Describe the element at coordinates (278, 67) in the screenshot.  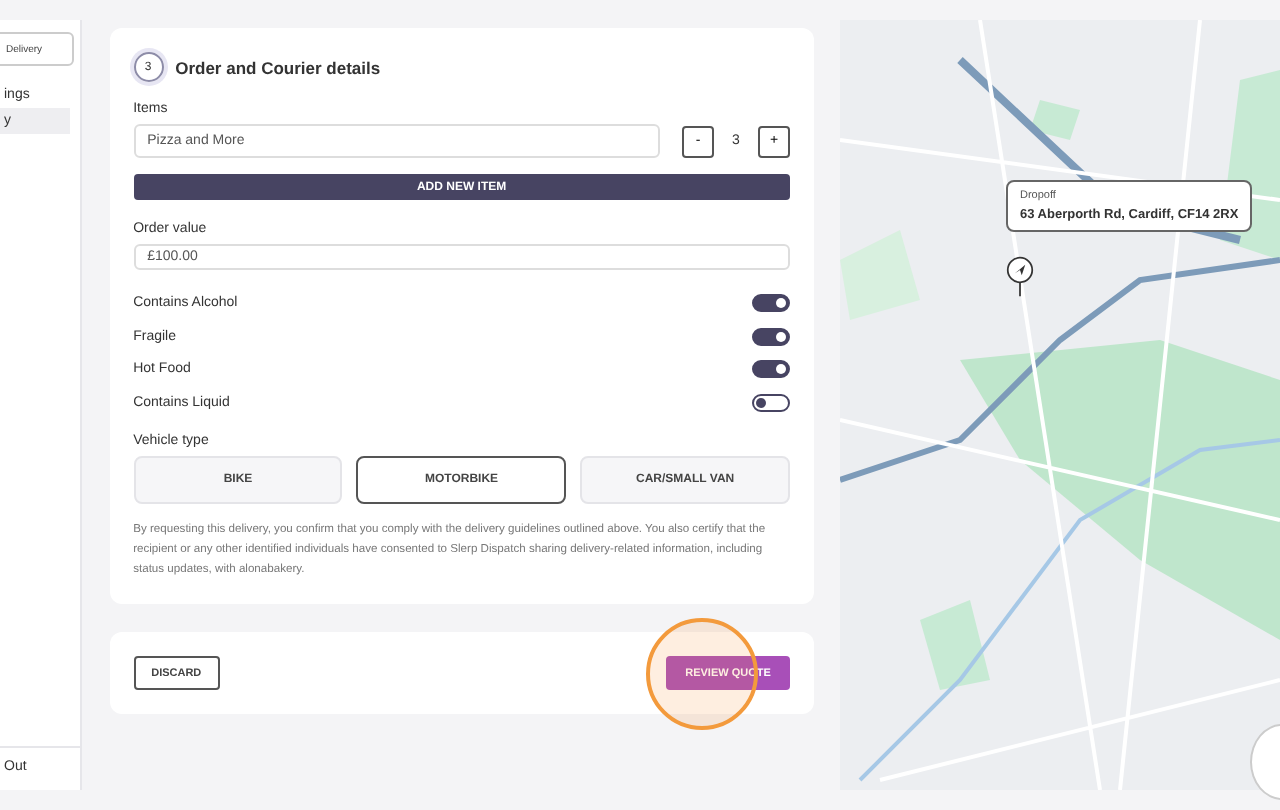
I see `section-title: Order and Courier details` at that location.